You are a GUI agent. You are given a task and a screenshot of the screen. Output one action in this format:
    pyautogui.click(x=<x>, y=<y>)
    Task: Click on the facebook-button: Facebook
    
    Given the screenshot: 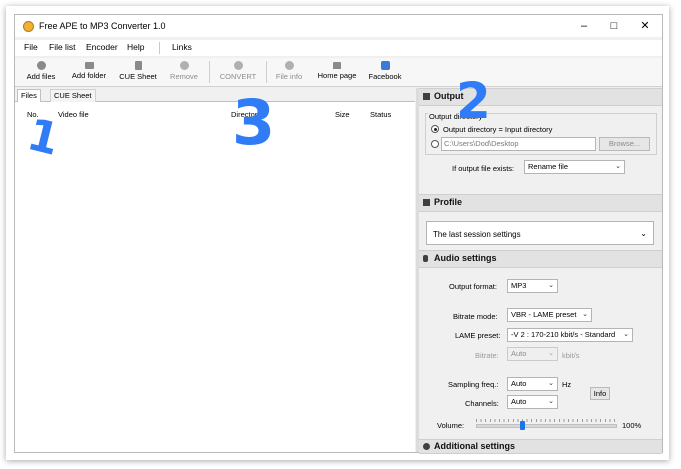 What is the action you would take?
    pyautogui.click(x=385, y=72)
    